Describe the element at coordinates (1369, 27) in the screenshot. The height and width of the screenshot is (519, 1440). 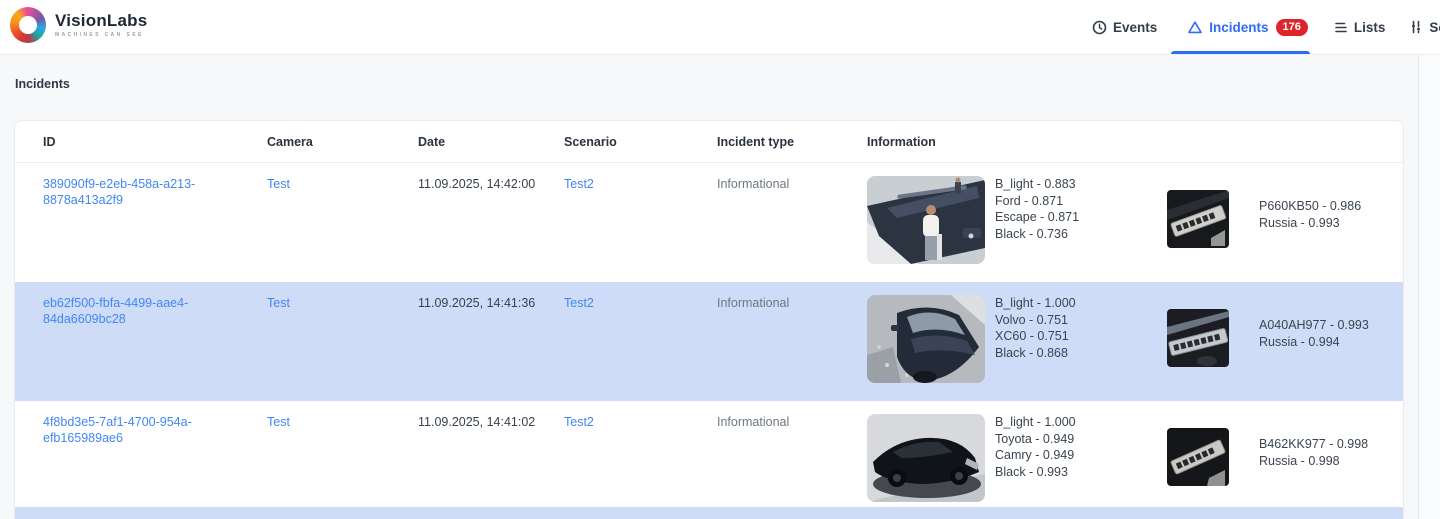
I see `nav-label-lists: Lists` at that location.